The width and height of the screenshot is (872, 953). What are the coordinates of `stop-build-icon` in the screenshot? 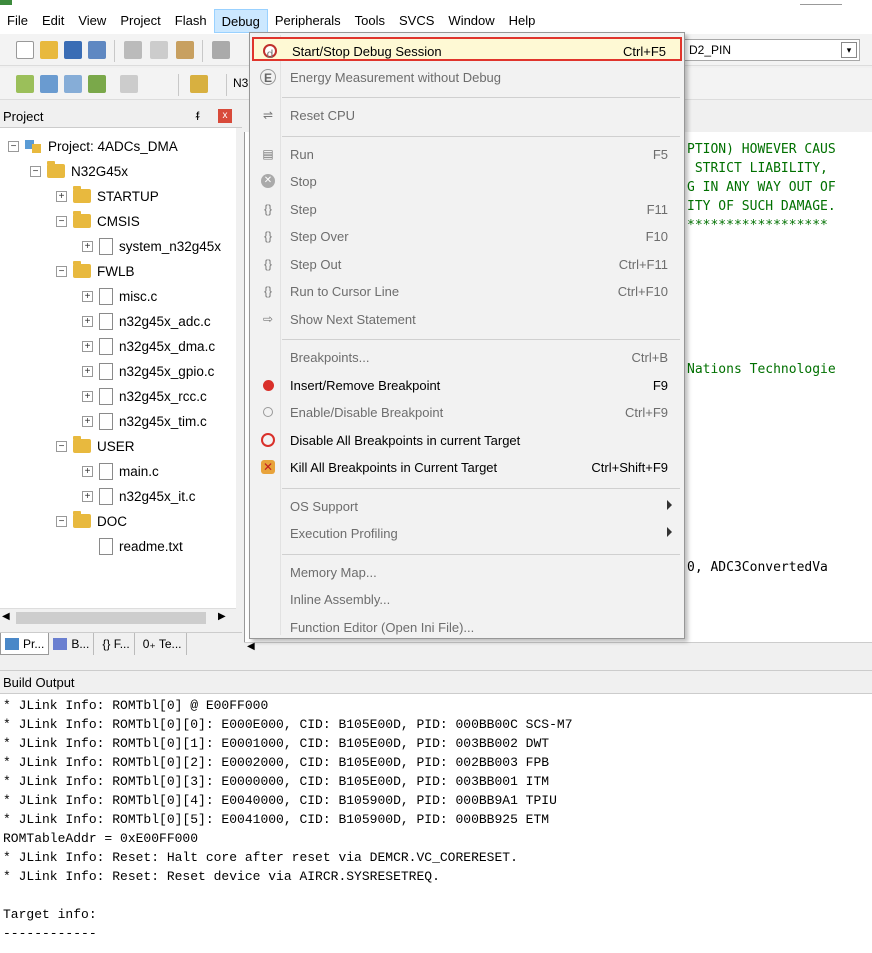 It's located at (129, 84).